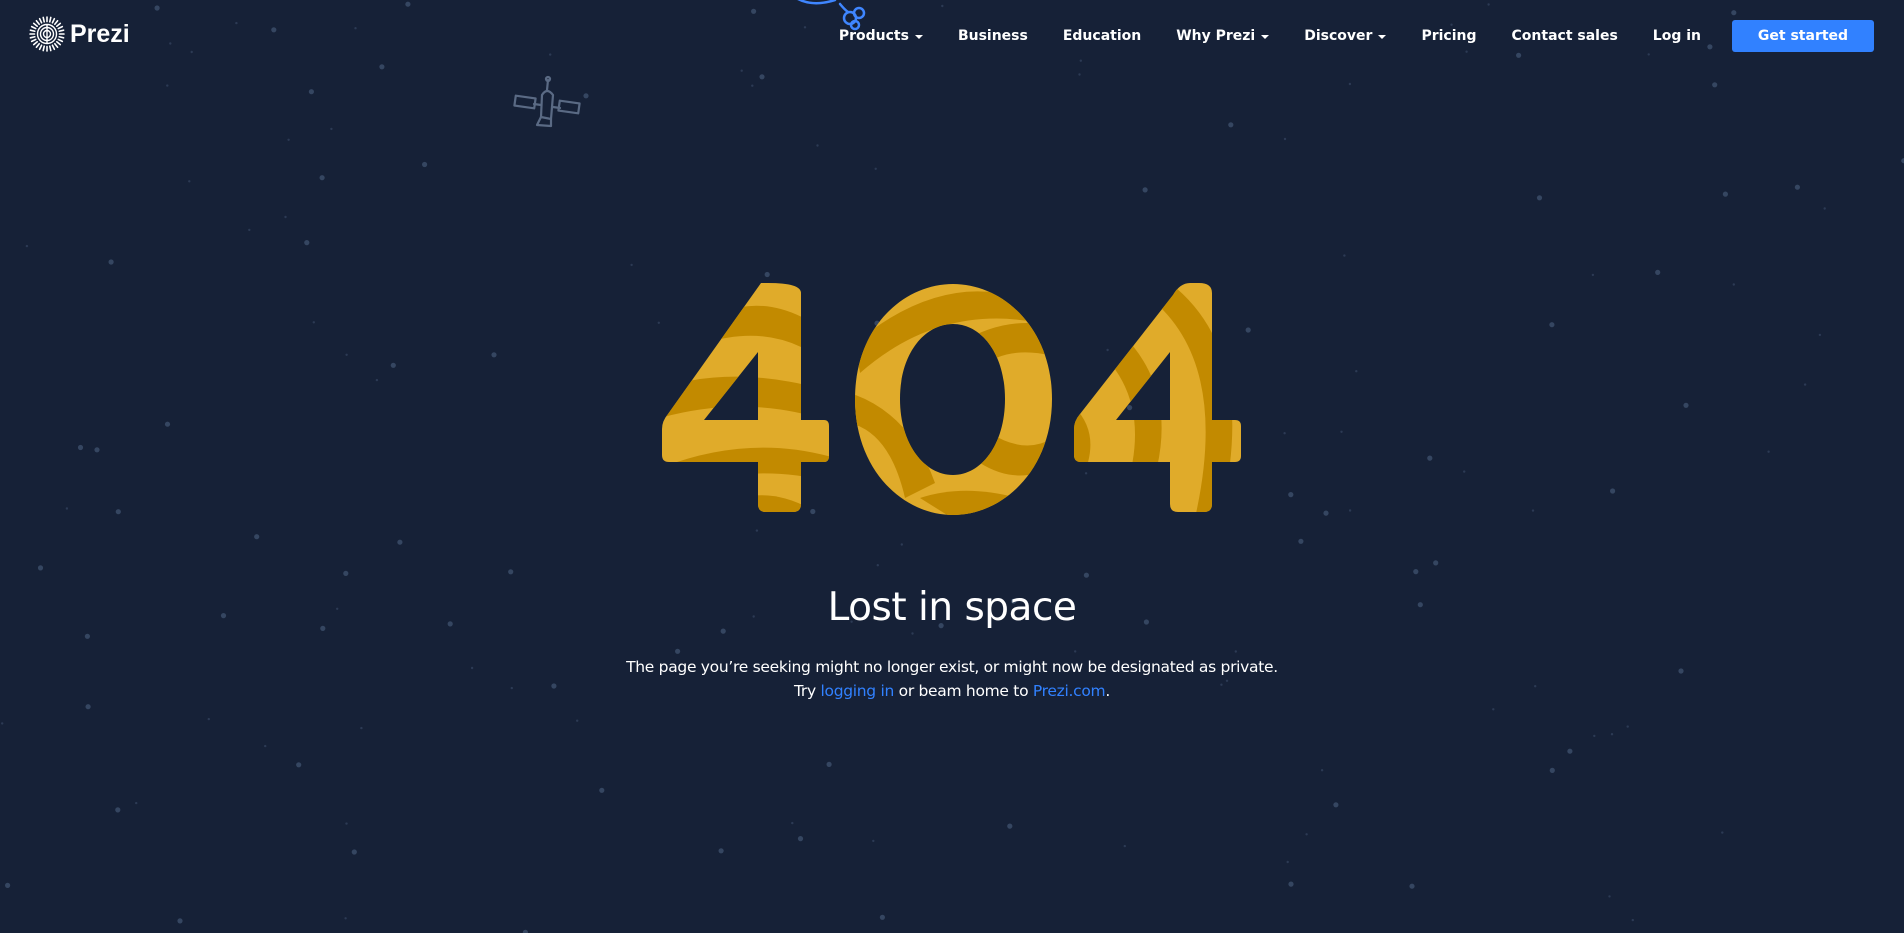 This screenshot has height=933, width=1904. I want to click on home-link: Prezi.com, so click(1069, 691).